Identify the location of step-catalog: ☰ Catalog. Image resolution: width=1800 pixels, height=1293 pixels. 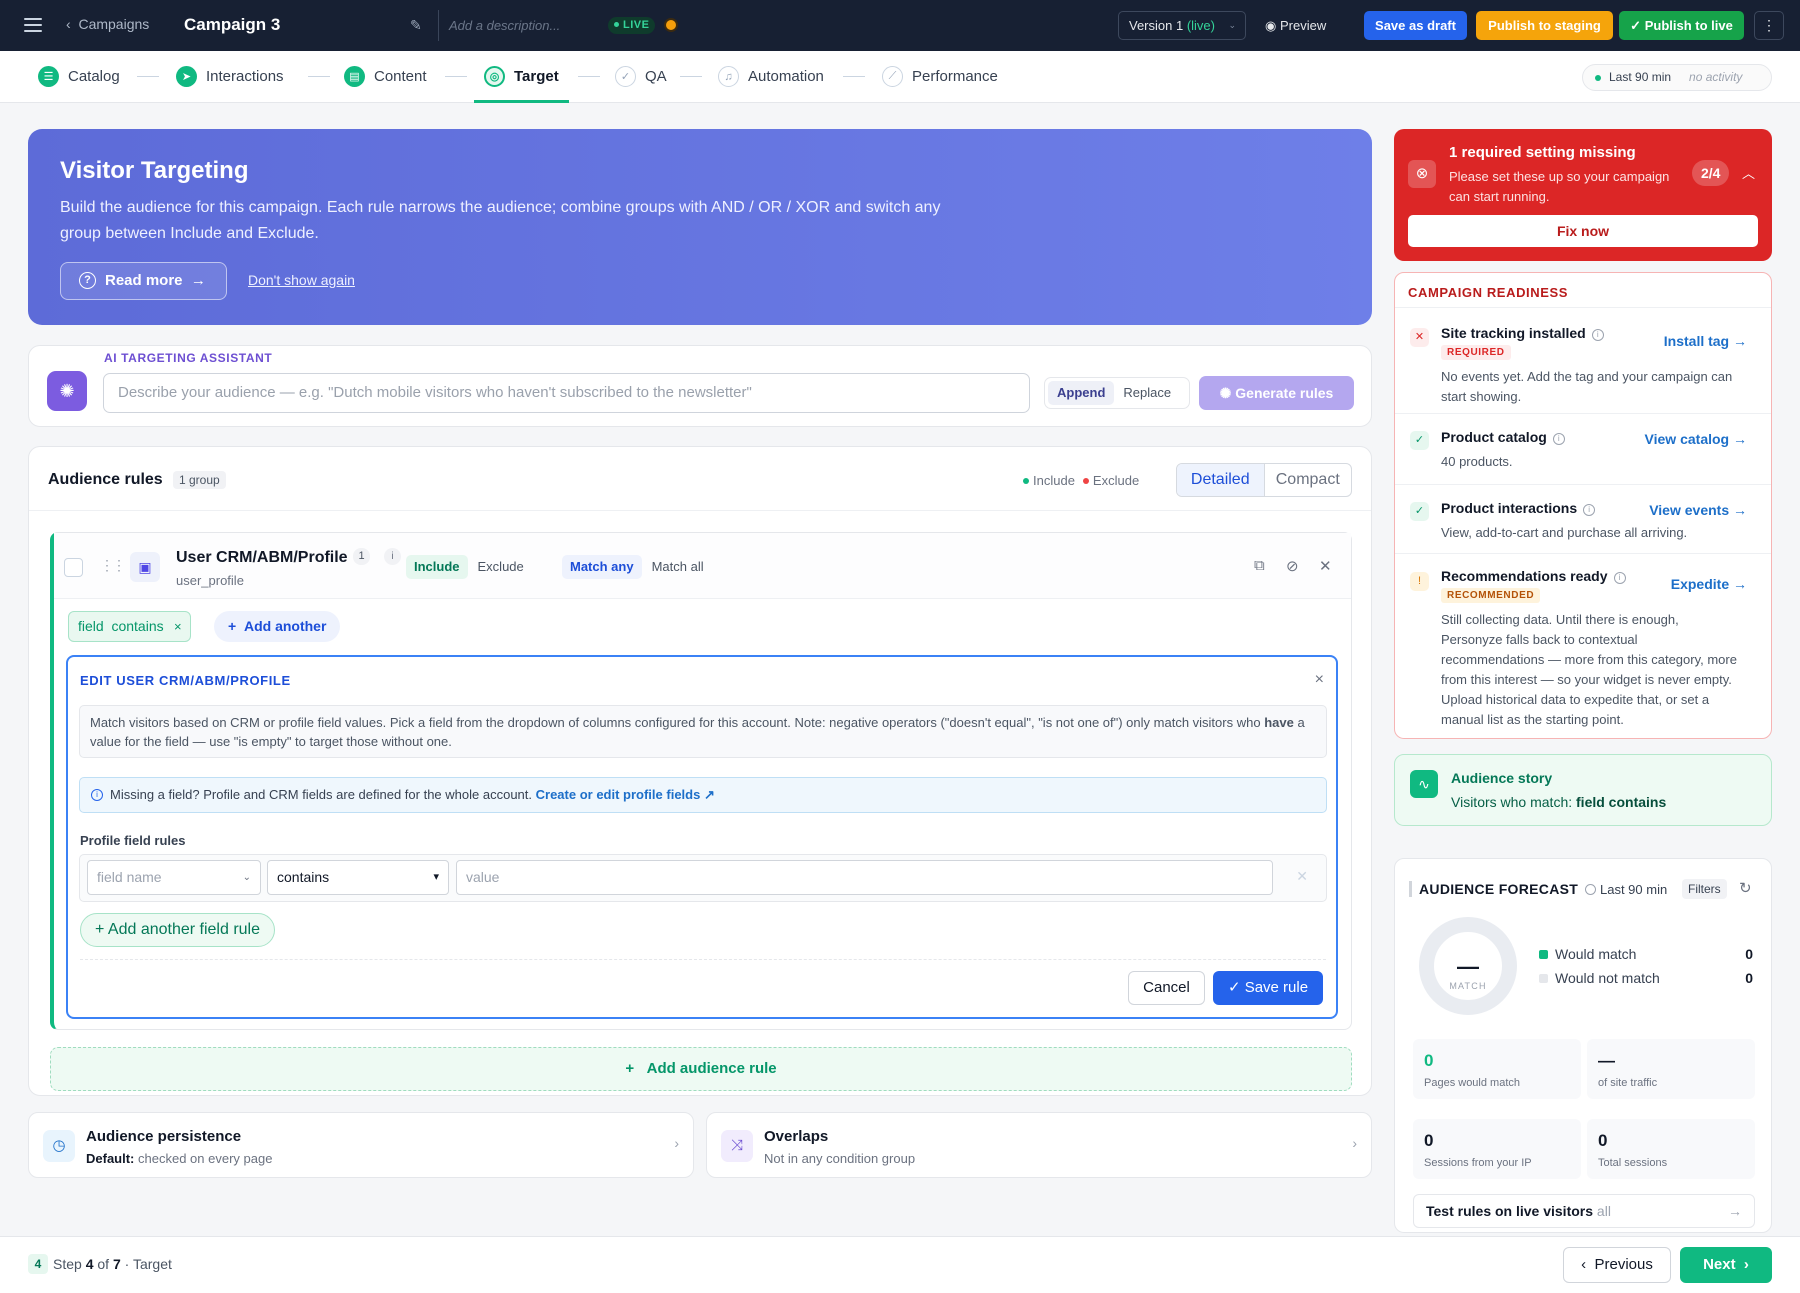
(79, 76).